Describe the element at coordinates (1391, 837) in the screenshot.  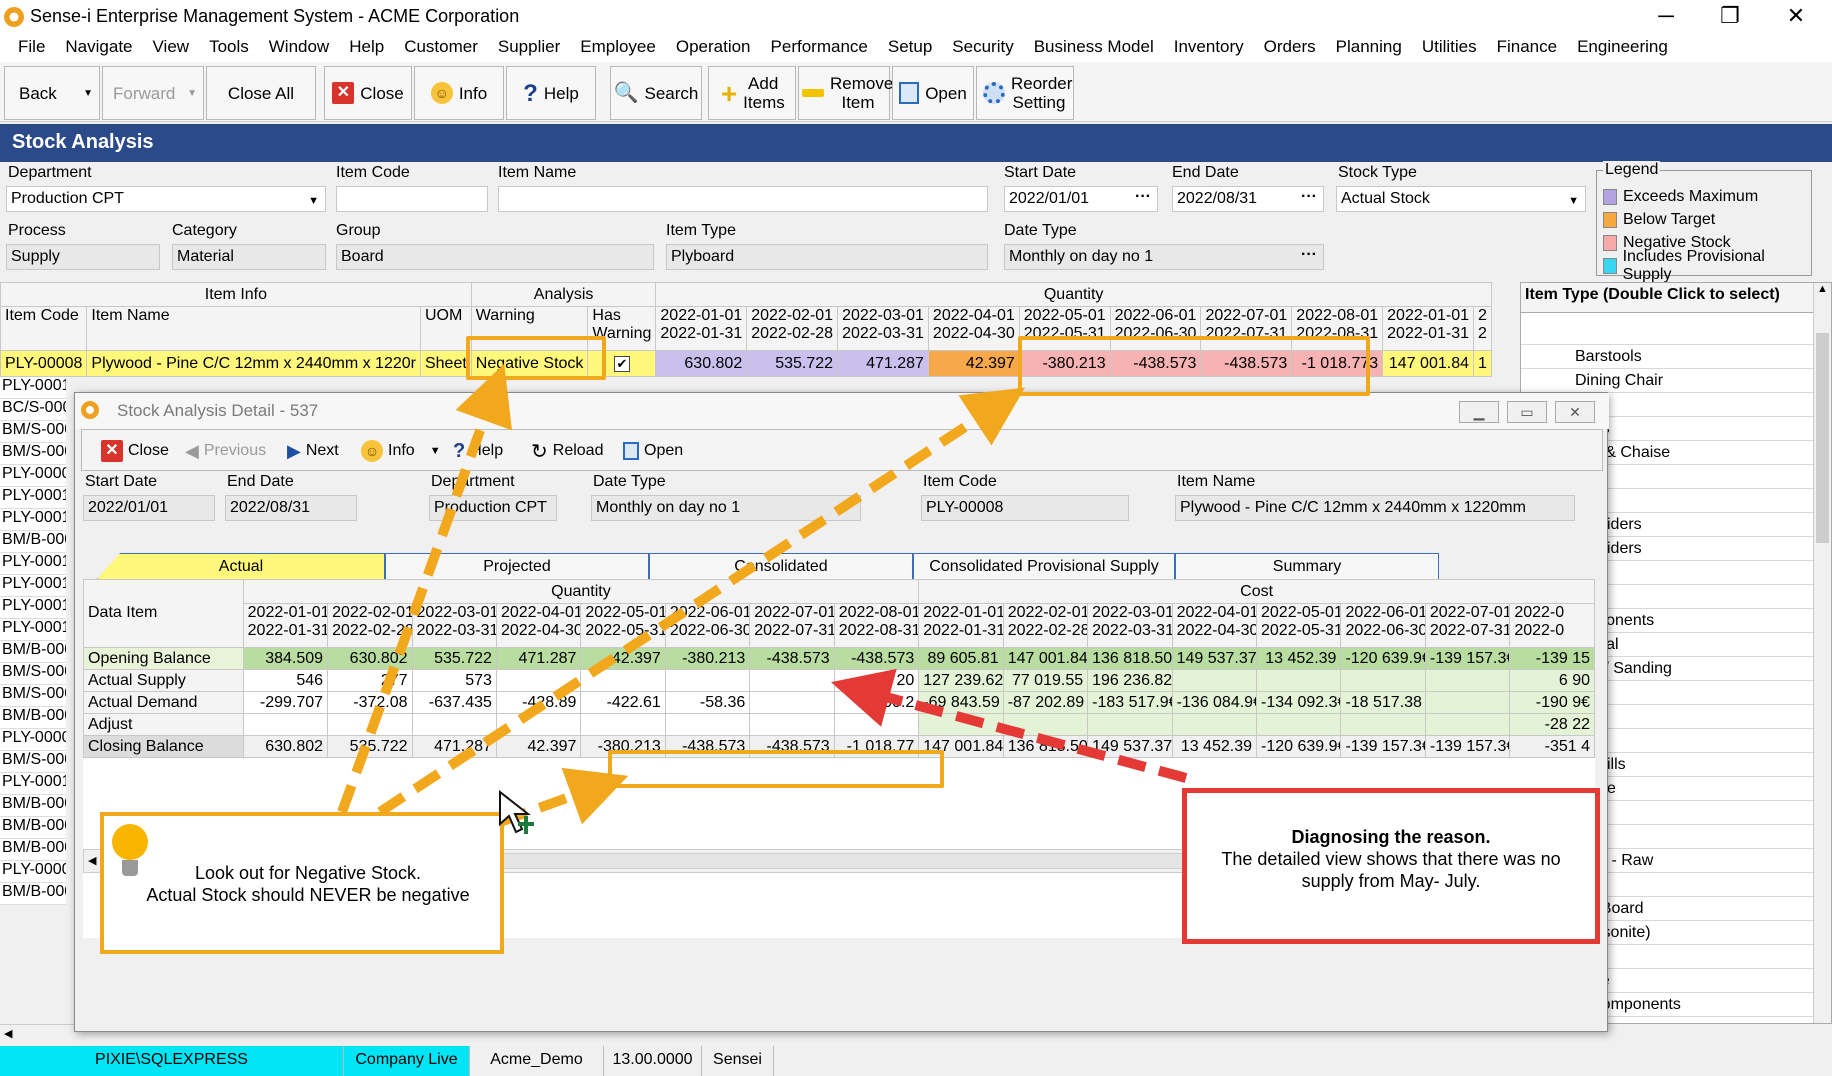
I see `diagnosis-callout-title: Diagnosing the reason.` at that location.